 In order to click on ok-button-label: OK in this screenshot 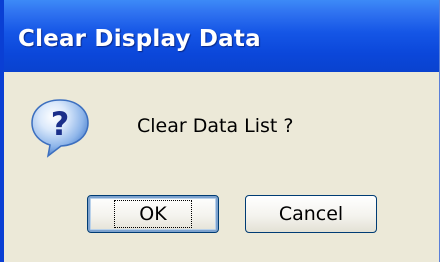, I will do `click(153, 214)`.